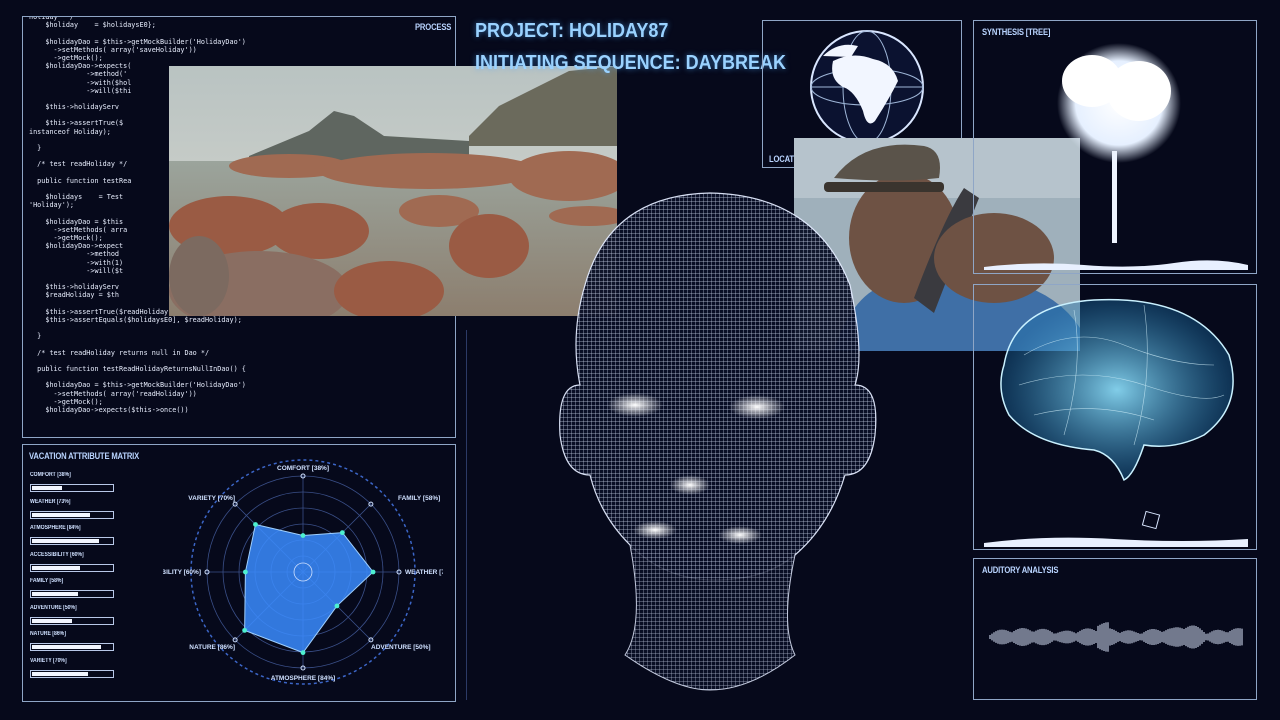 Image resolution: width=1280 pixels, height=720 pixels. Describe the element at coordinates (466, 515) in the screenshot. I see `center-divider` at that location.